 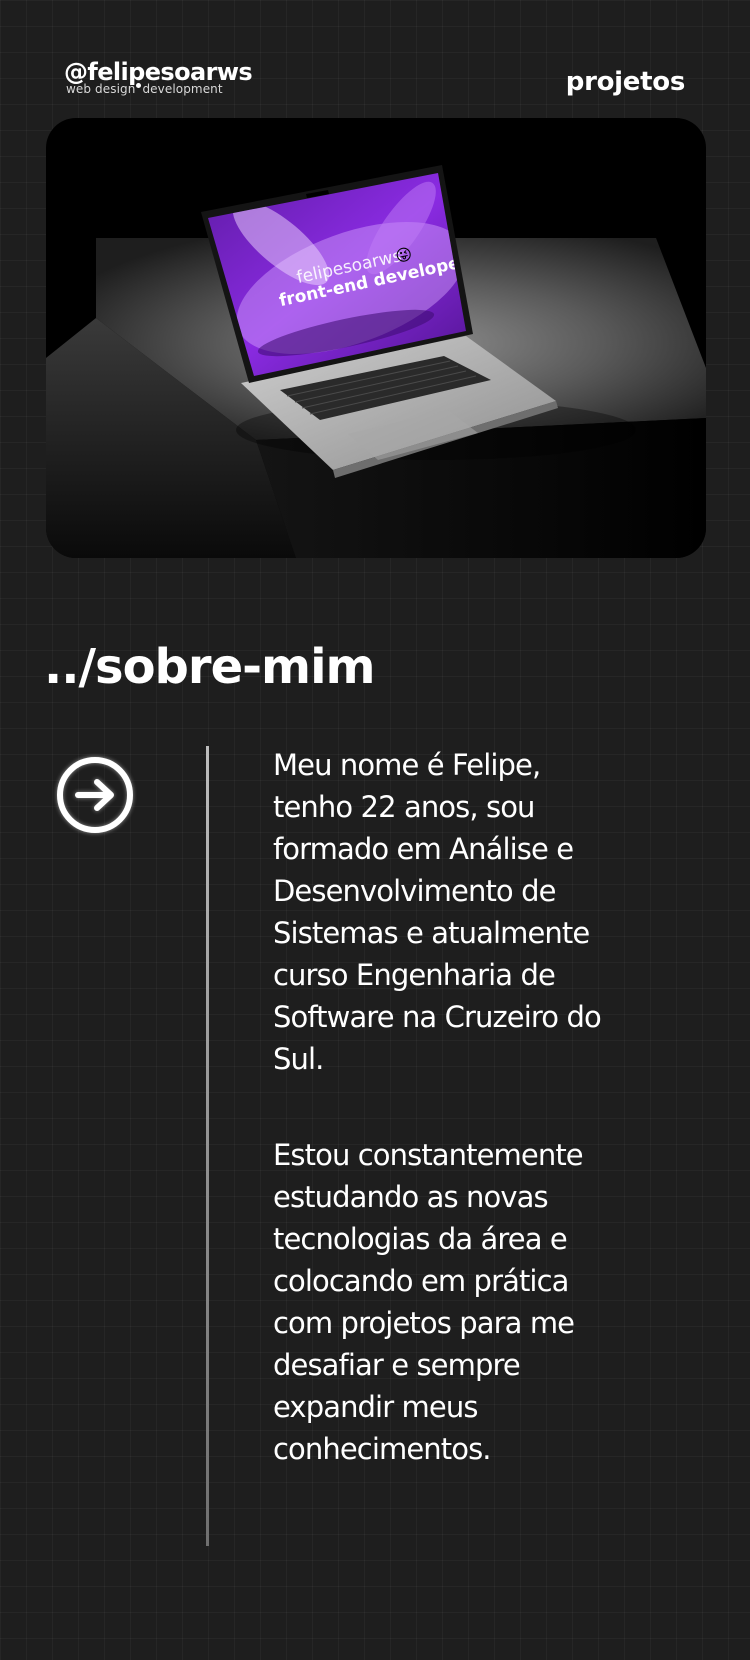 What do you see at coordinates (182, 89) in the screenshot?
I see `logo-tagline-right: development` at bounding box center [182, 89].